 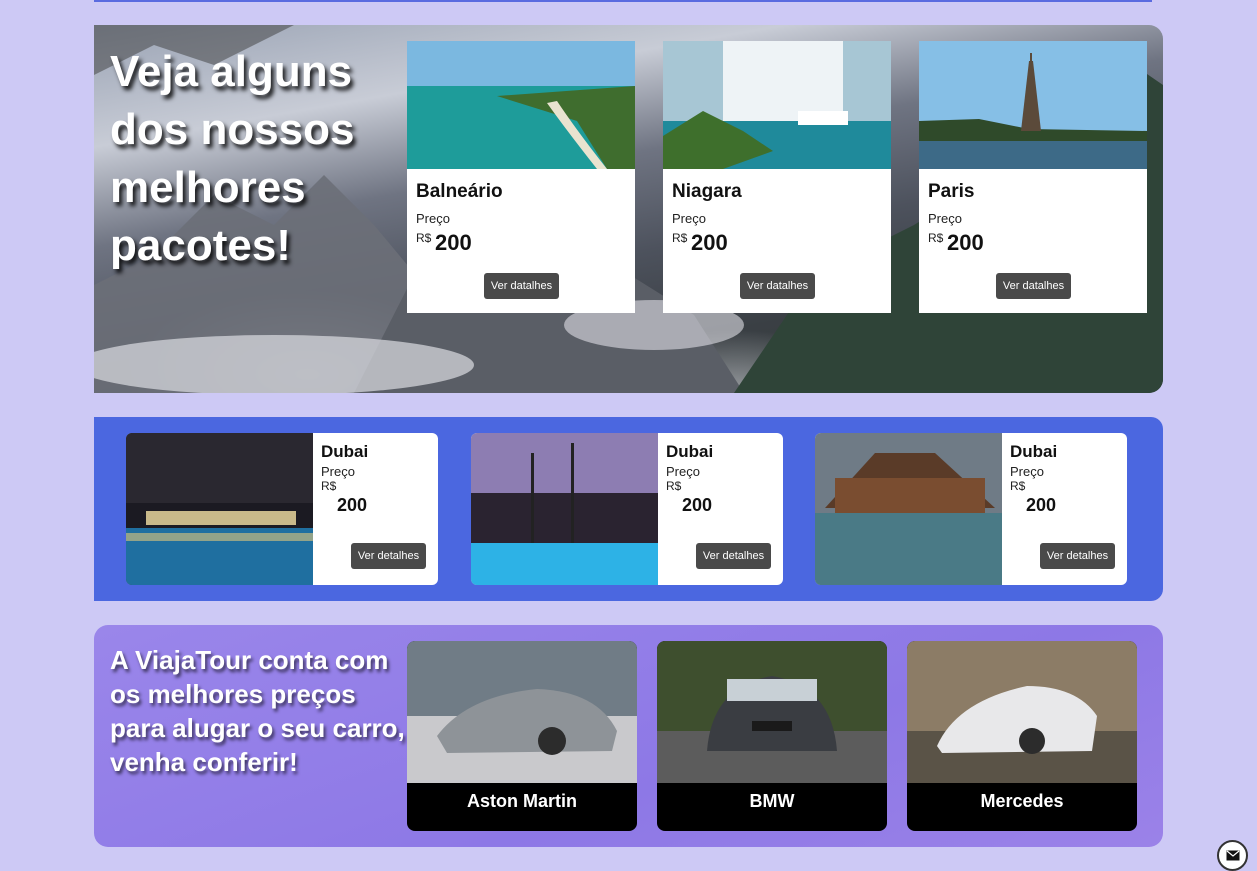 I want to click on eiffel-tower-image, so click(x=1033, y=105).